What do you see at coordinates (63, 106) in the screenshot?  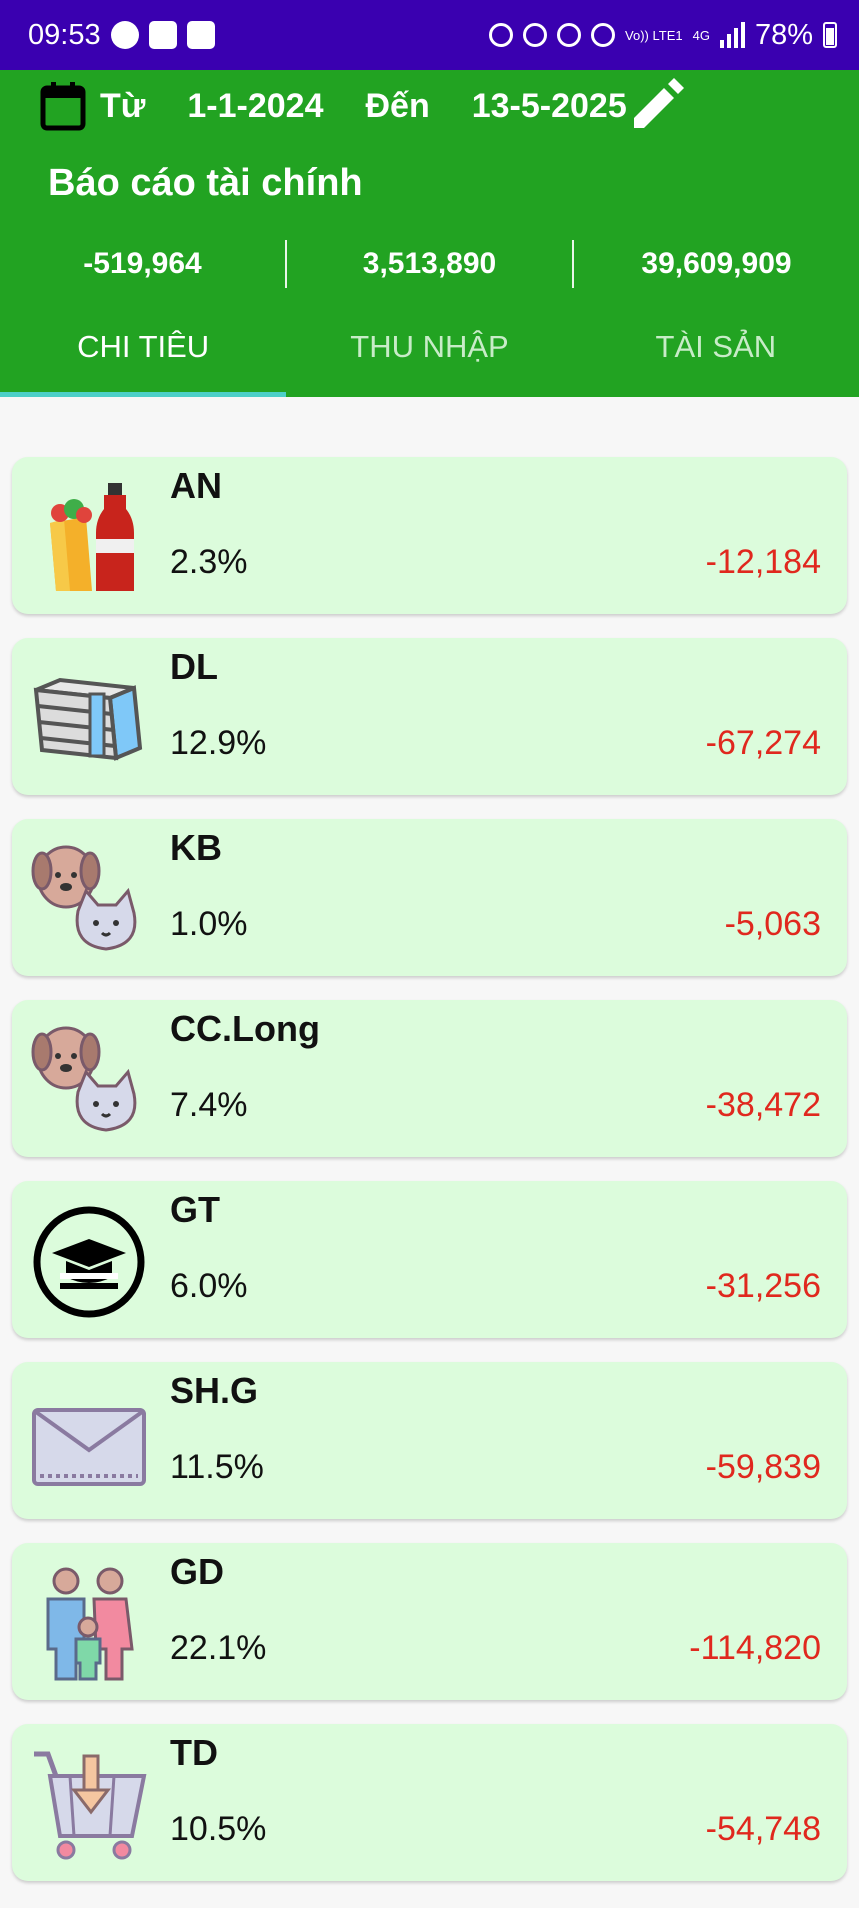 I see `calendar-icon` at bounding box center [63, 106].